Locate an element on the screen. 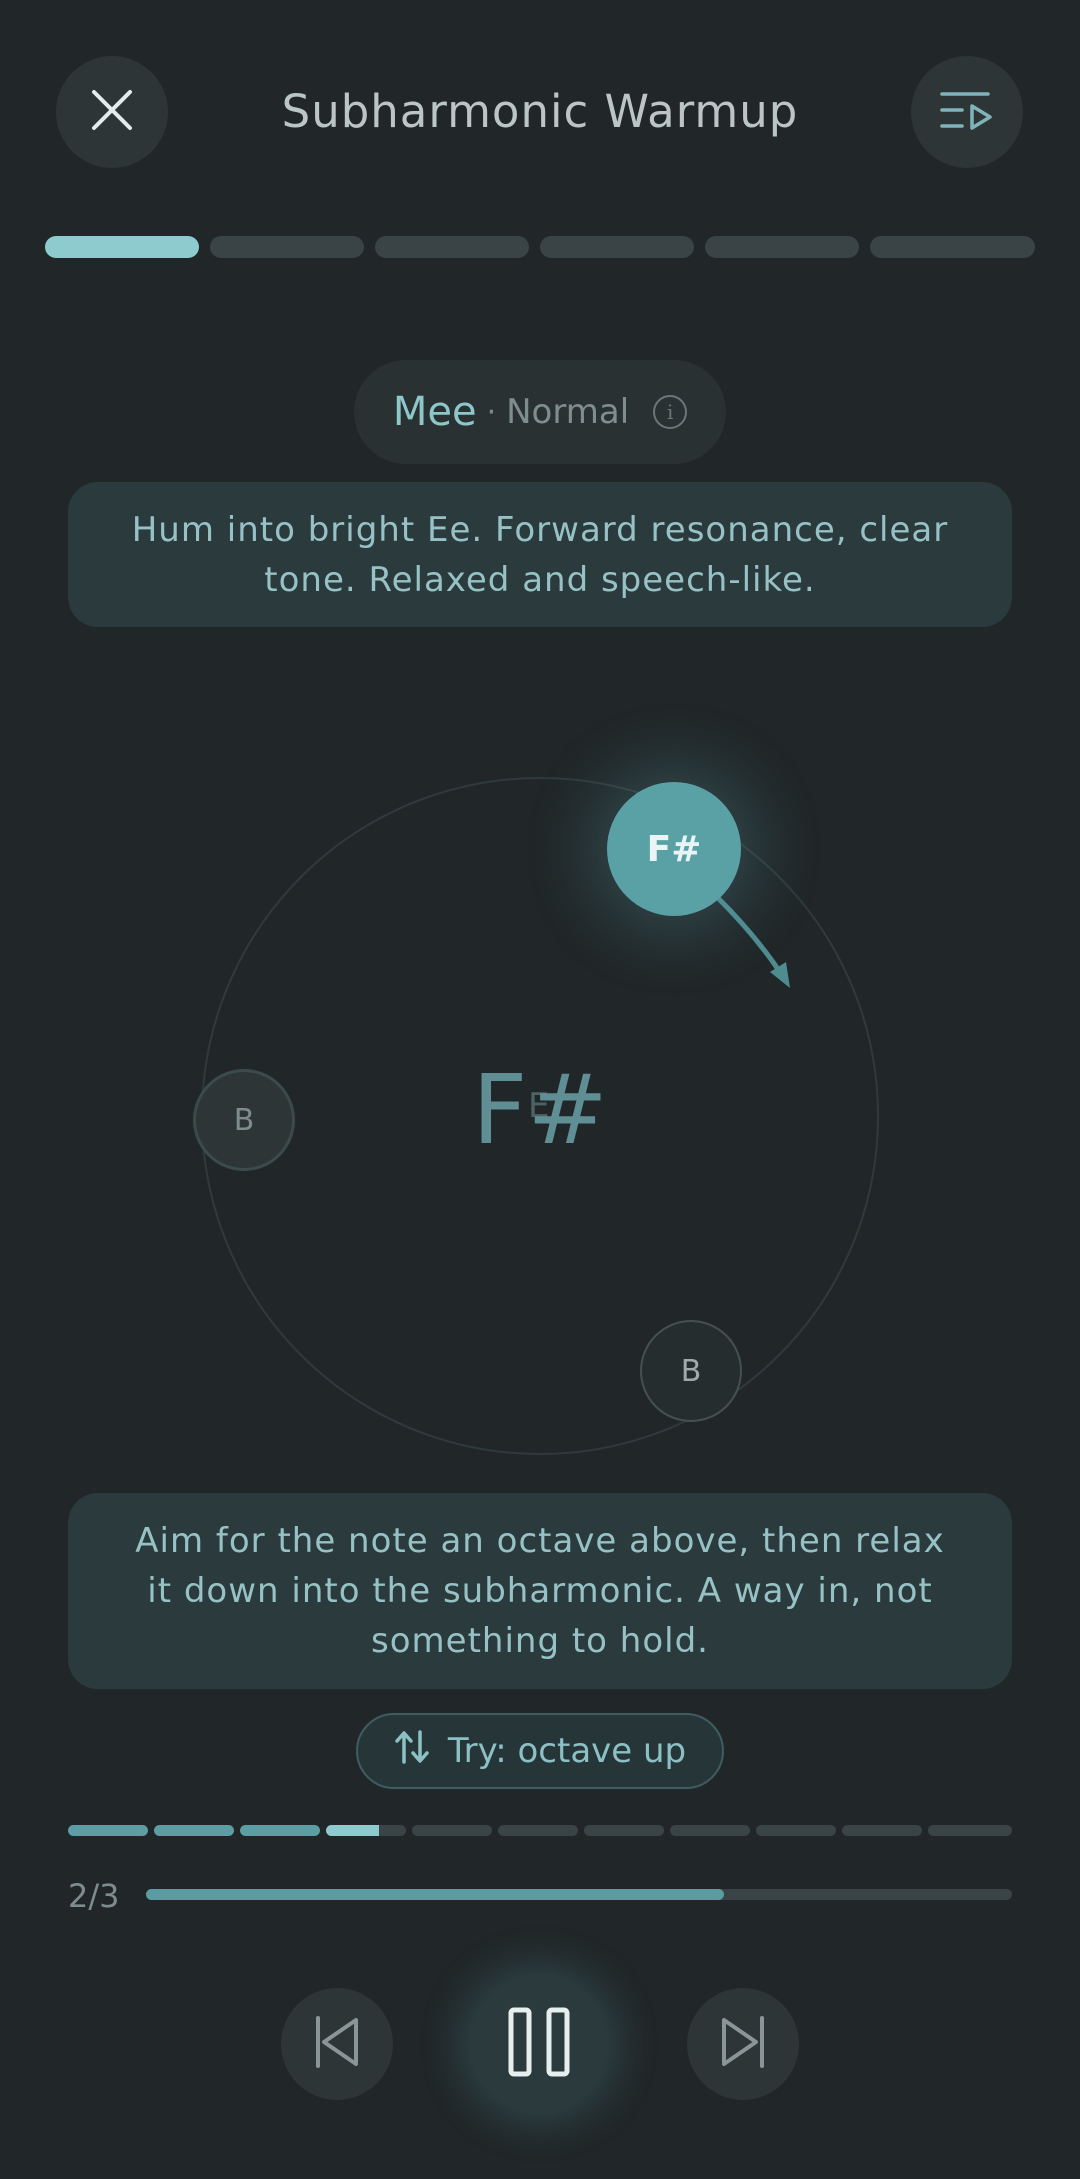 The image size is (1080, 2179). direction-arrow is located at coordinates (751, 939).